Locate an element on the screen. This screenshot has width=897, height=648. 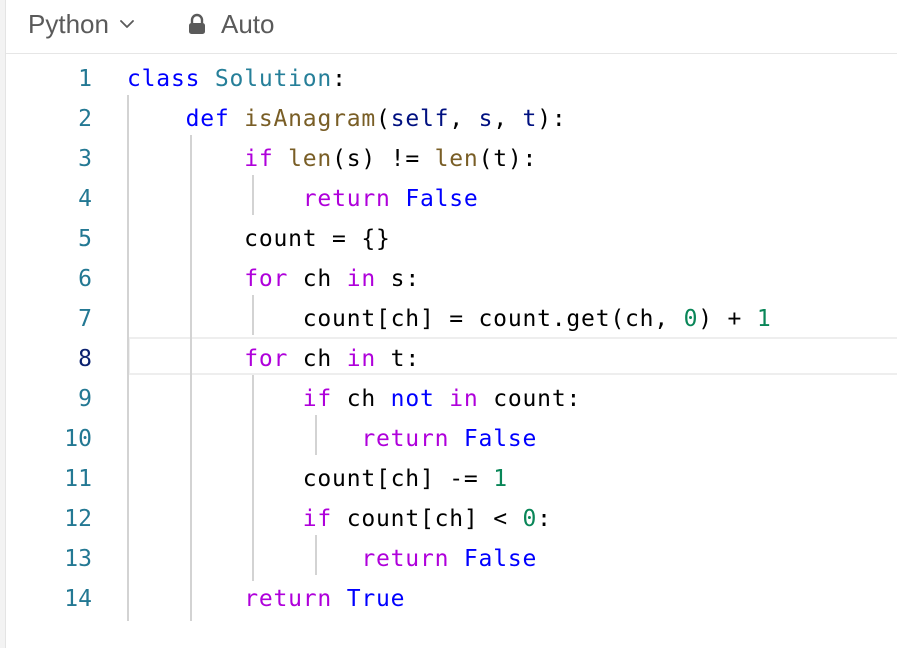
code-token: ) + is located at coordinates (727, 319).